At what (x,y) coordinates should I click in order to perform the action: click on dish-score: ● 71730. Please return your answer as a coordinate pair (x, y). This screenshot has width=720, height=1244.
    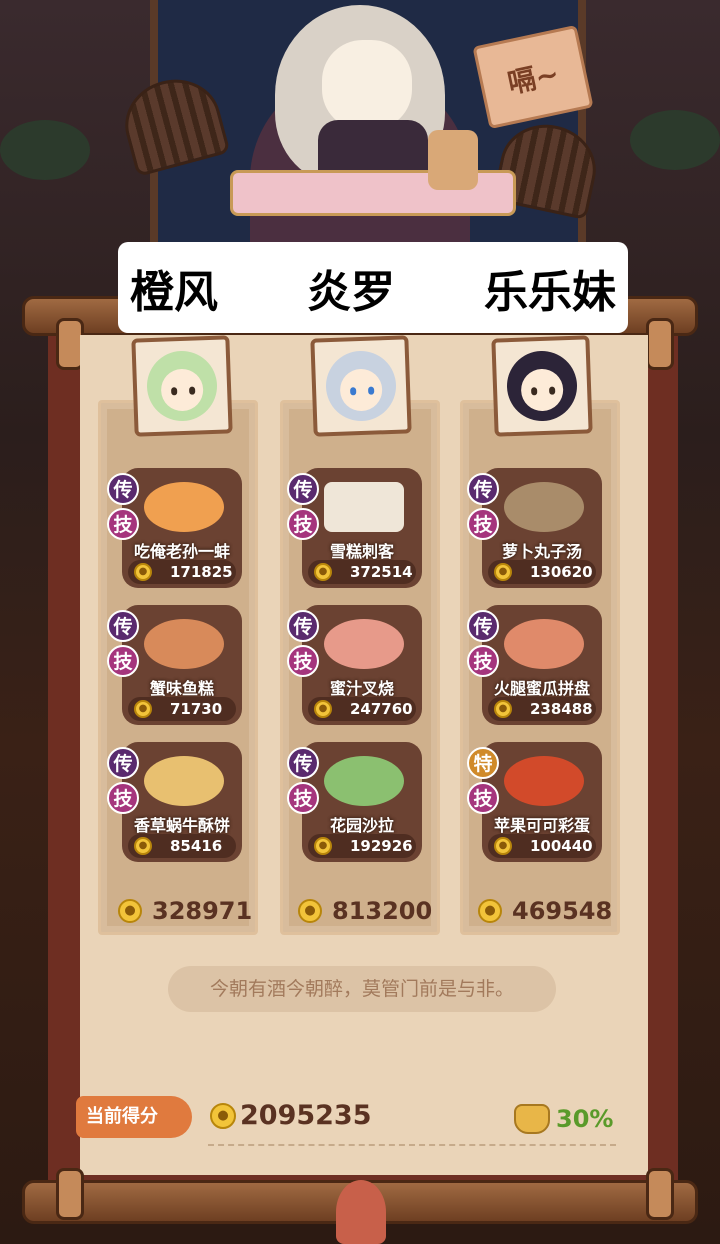
    Looking at the image, I should click on (182, 709).